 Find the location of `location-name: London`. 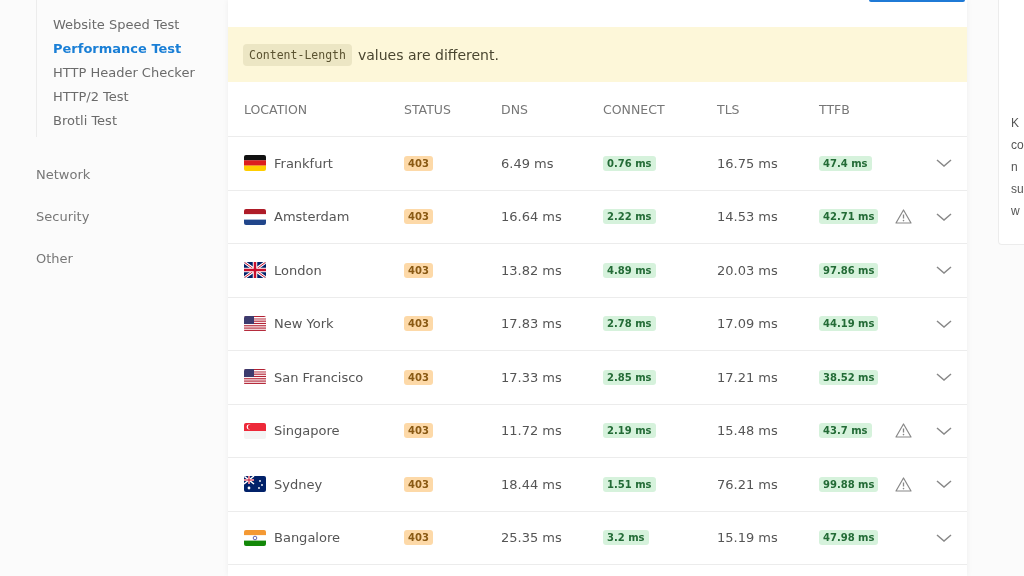

location-name: London is located at coordinates (298, 270).